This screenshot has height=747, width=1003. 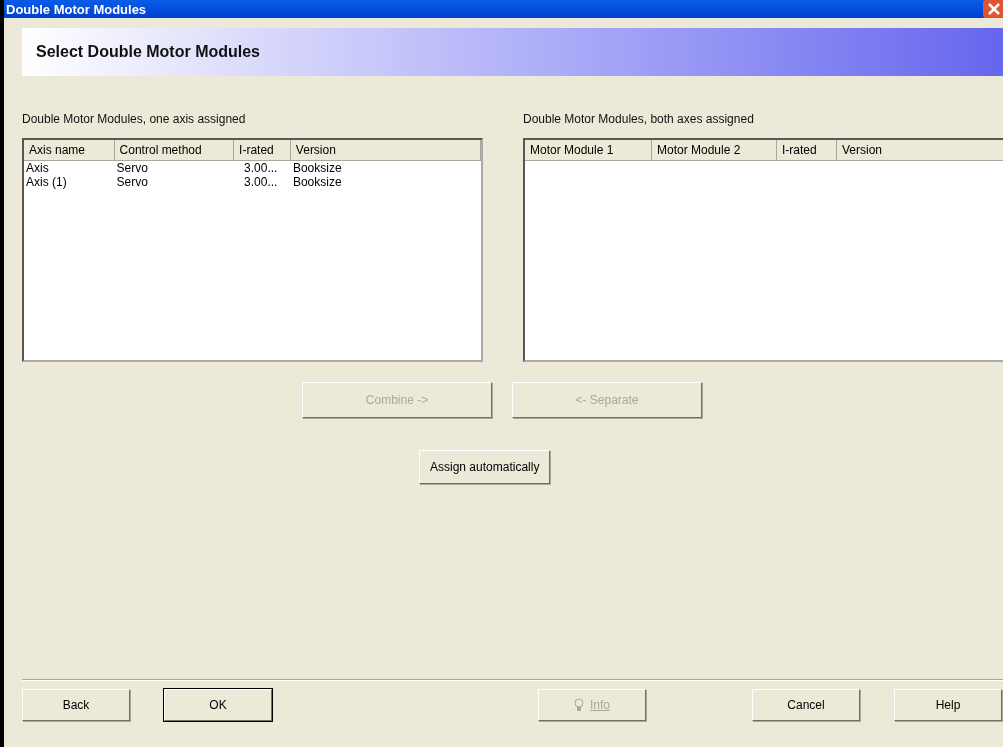 What do you see at coordinates (252, 250) in the screenshot?
I see `list-view: Axis name Control method I-rated Version Axis Servo 3.00... Booksize Axis (1) Servo 3.00... Booksize` at bounding box center [252, 250].